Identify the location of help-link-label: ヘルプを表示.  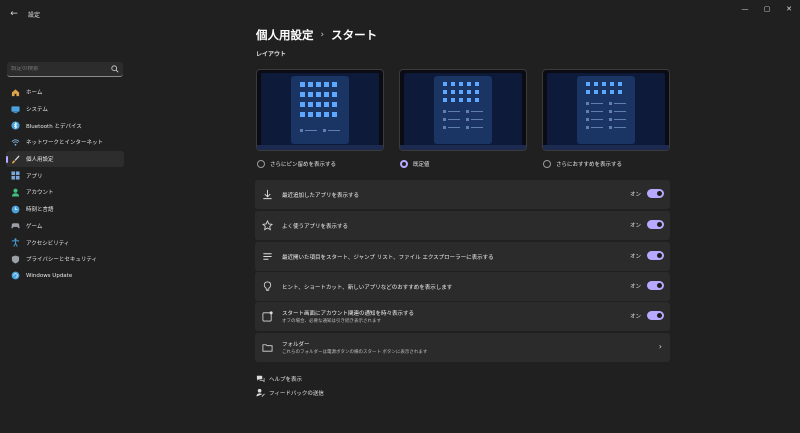
(286, 379).